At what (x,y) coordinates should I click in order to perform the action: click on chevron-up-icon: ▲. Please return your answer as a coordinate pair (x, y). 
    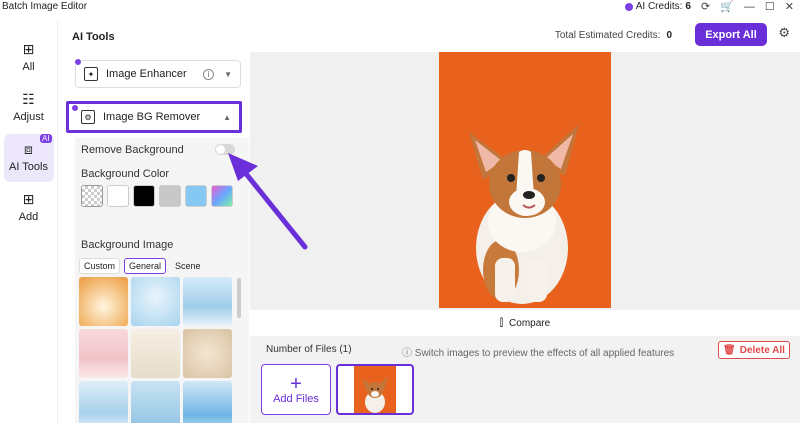
    Looking at the image, I should click on (227, 117).